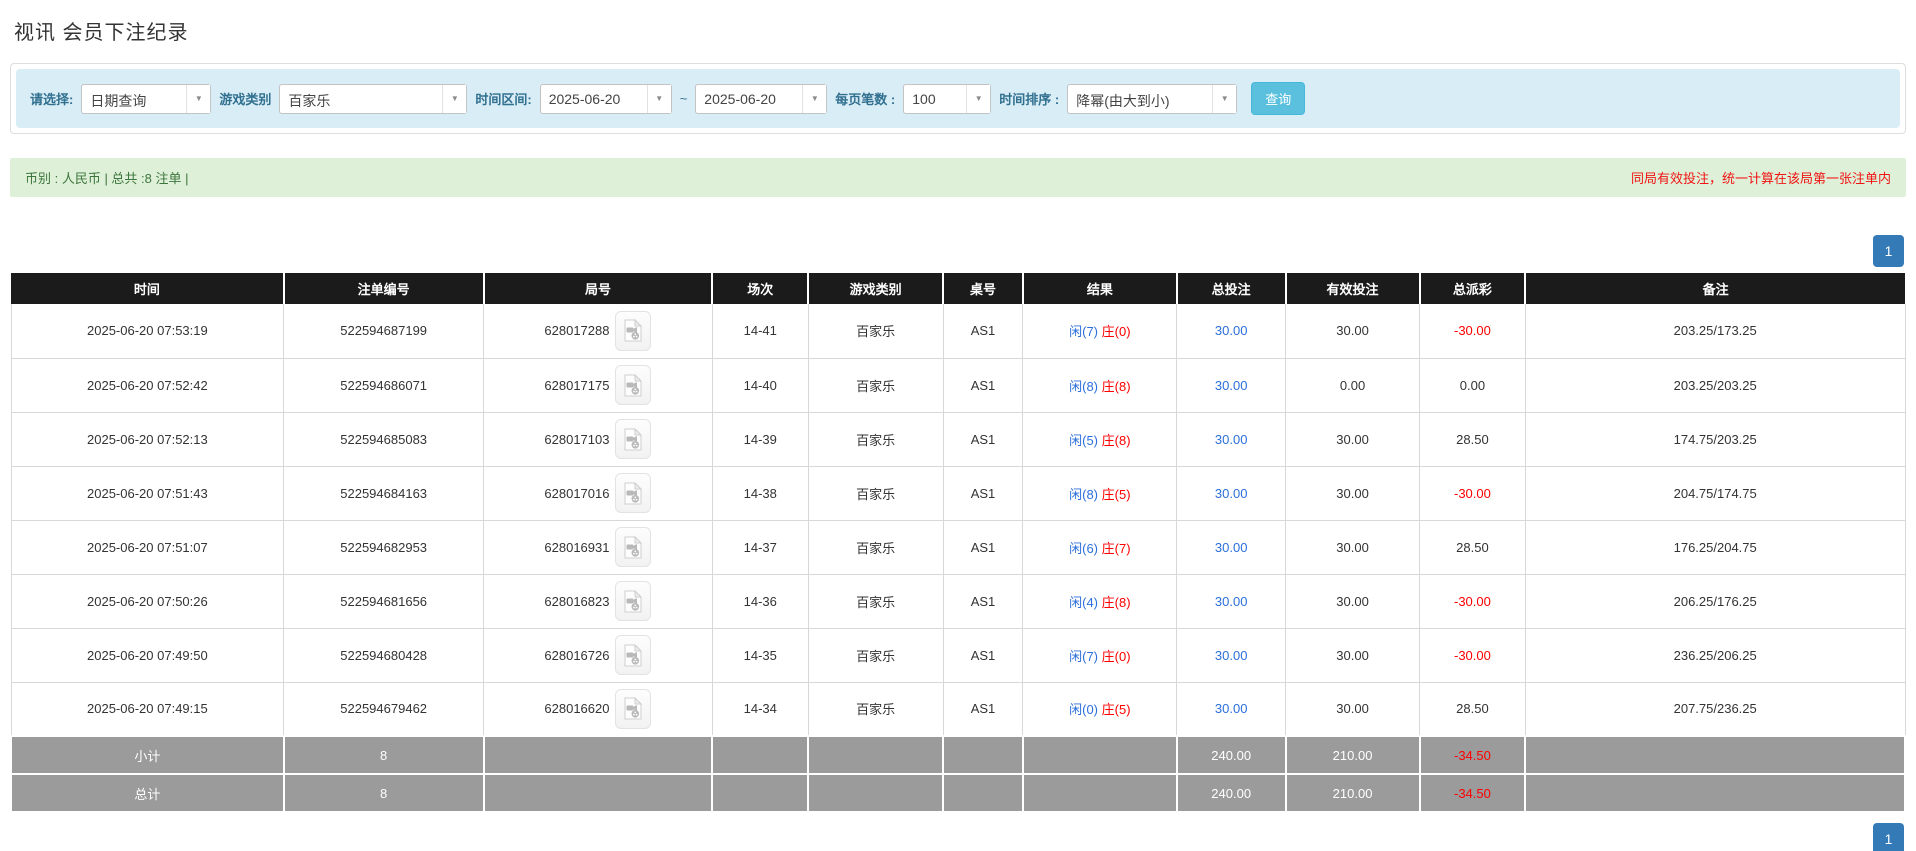 Image resolution: width=1916 pixels, height=851 pixels. Describe the element at coordinates (1116, 386) in the screenshot. I see `result-banker: 庄(8)` at that location.